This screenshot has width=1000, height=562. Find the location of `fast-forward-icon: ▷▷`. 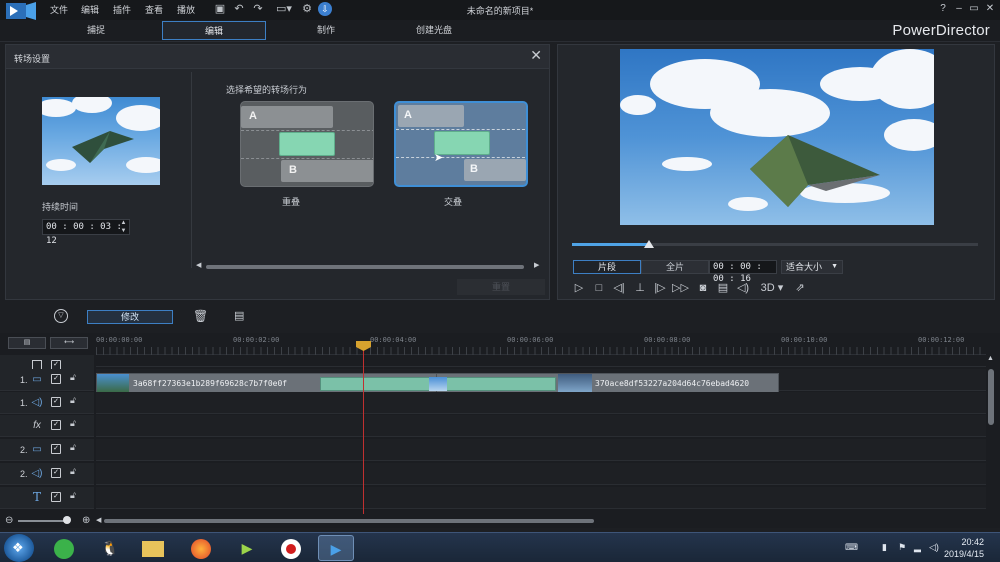

fast-forward-icon: ▷▷ is located at coordinates (680, 288).